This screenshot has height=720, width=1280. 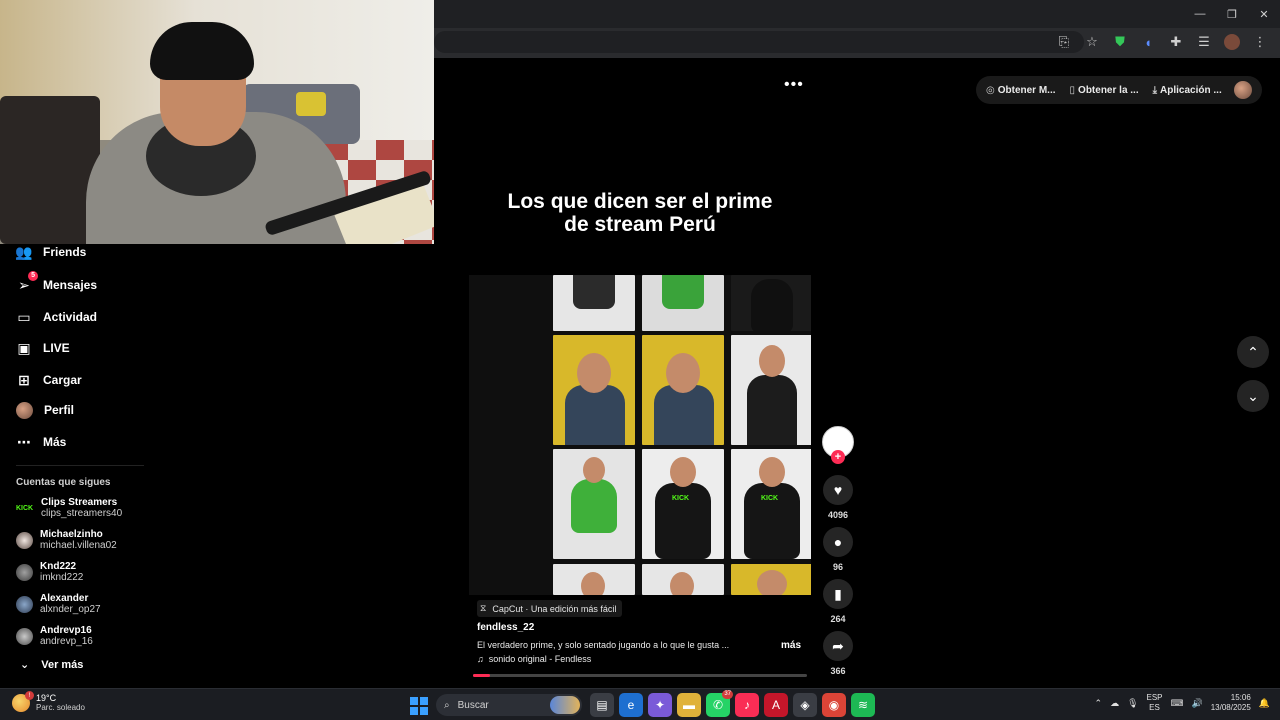 What do you see at coordinates (550, 608) in the screenshot?
I see `capcut-tag: ⧖ CapCut · Una edición más fácil` at bounding box center [550, 608].